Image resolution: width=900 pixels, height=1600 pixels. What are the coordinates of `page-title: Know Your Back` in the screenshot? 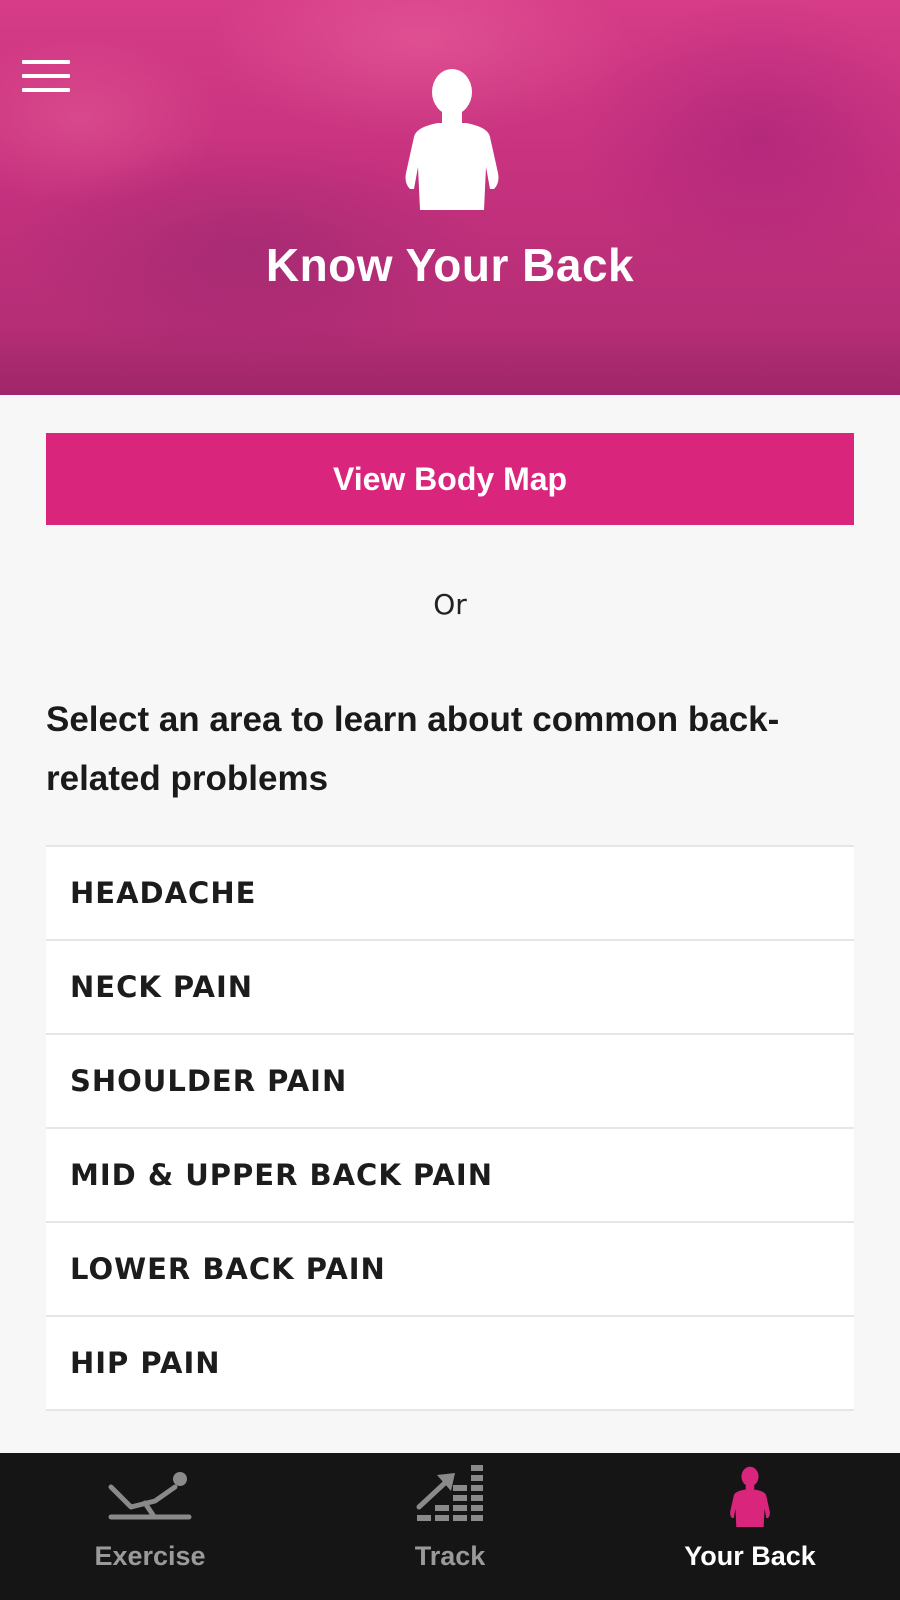 It's located at (450, 265).